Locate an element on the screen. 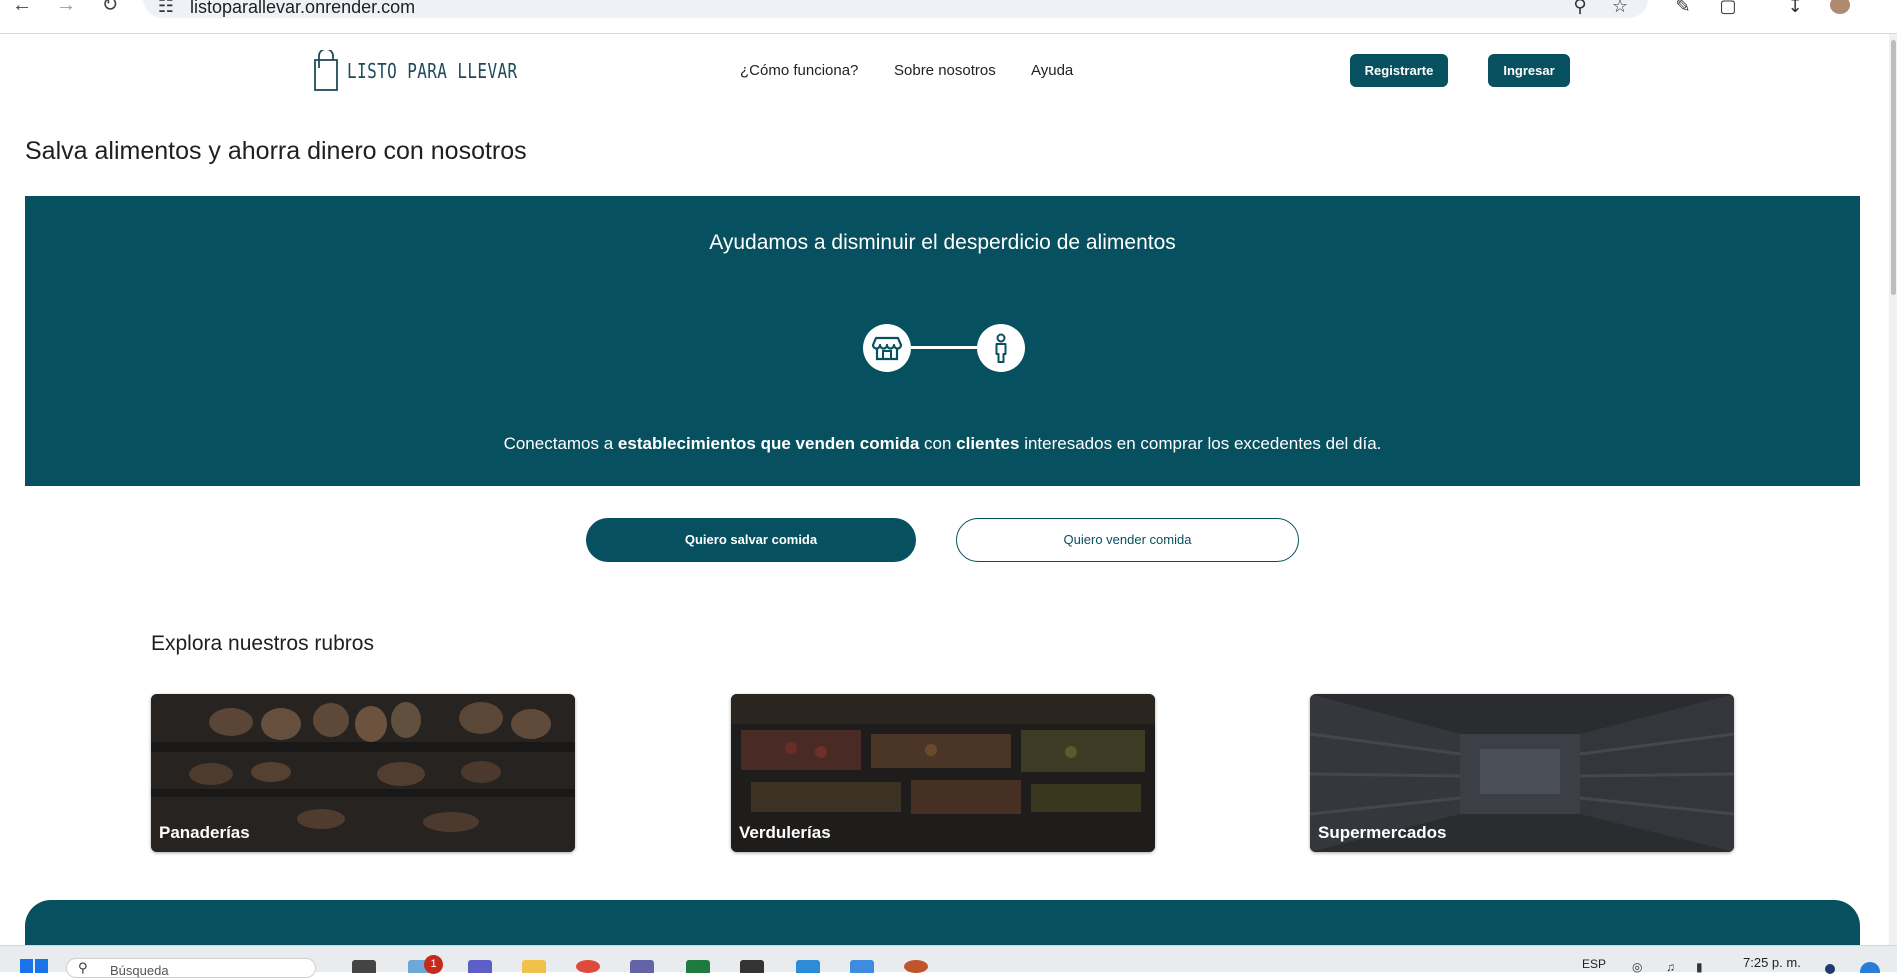 The width and height of the screenshot is (1897, 978). windows-start-icon is located at coordinates (34, 966).